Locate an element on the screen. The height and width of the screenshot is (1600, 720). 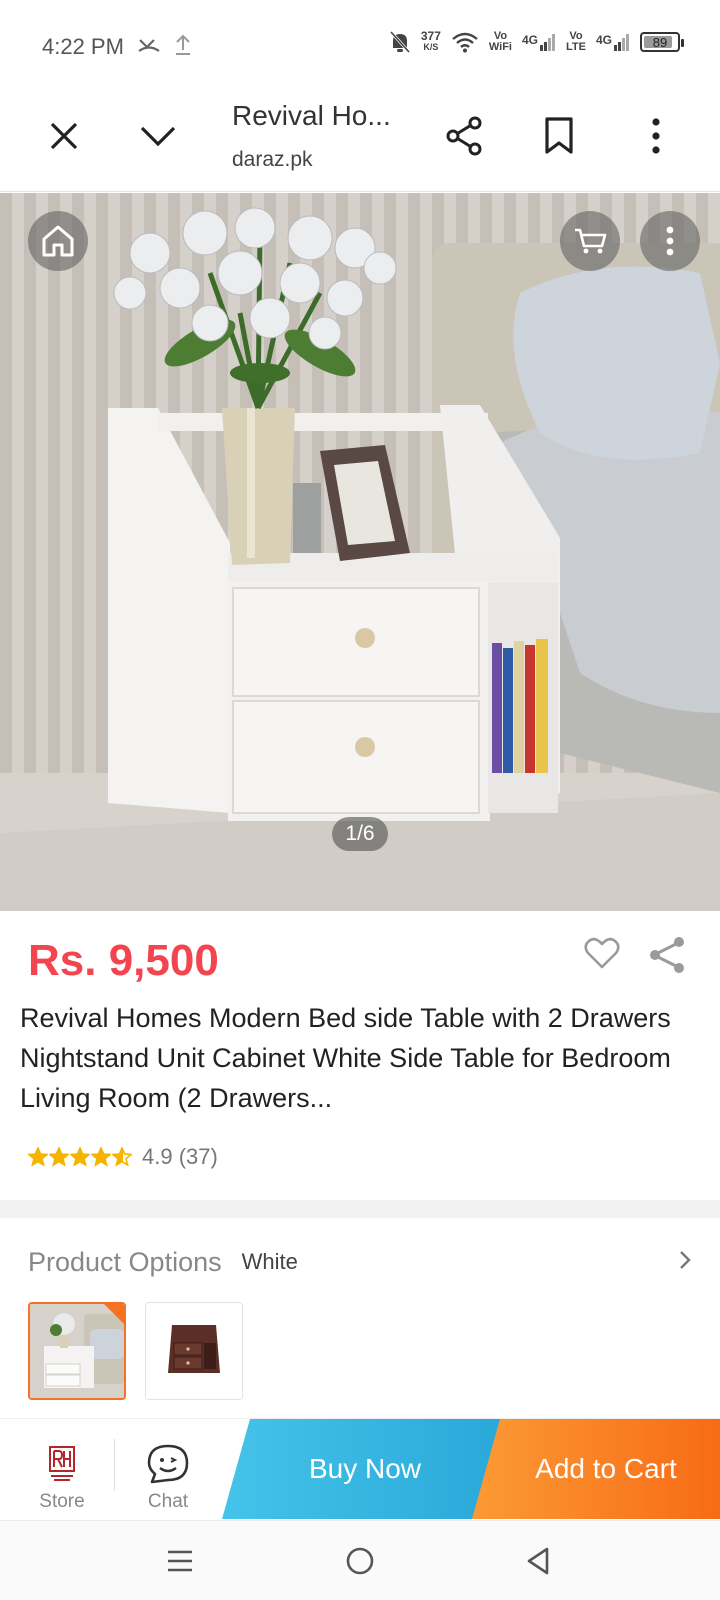
product-thumbnail is located at coordinates (194, 1351).